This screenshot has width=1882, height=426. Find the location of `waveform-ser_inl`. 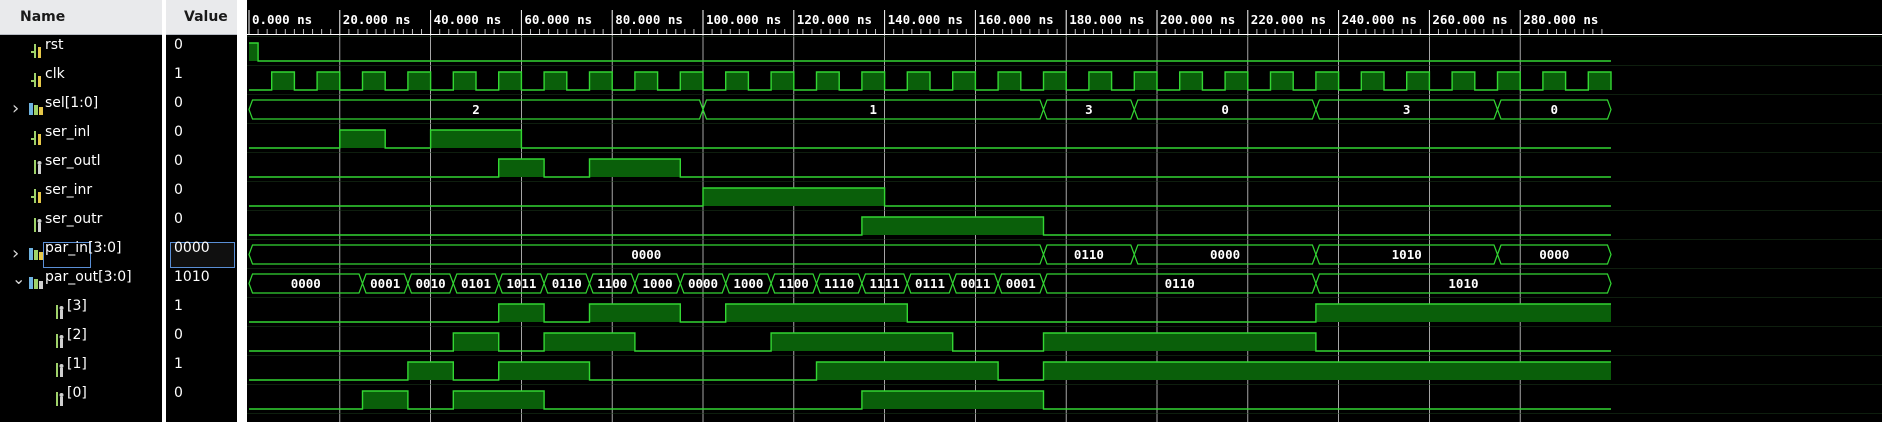

waveform-ser_inl is located at coordinates (930, 139).